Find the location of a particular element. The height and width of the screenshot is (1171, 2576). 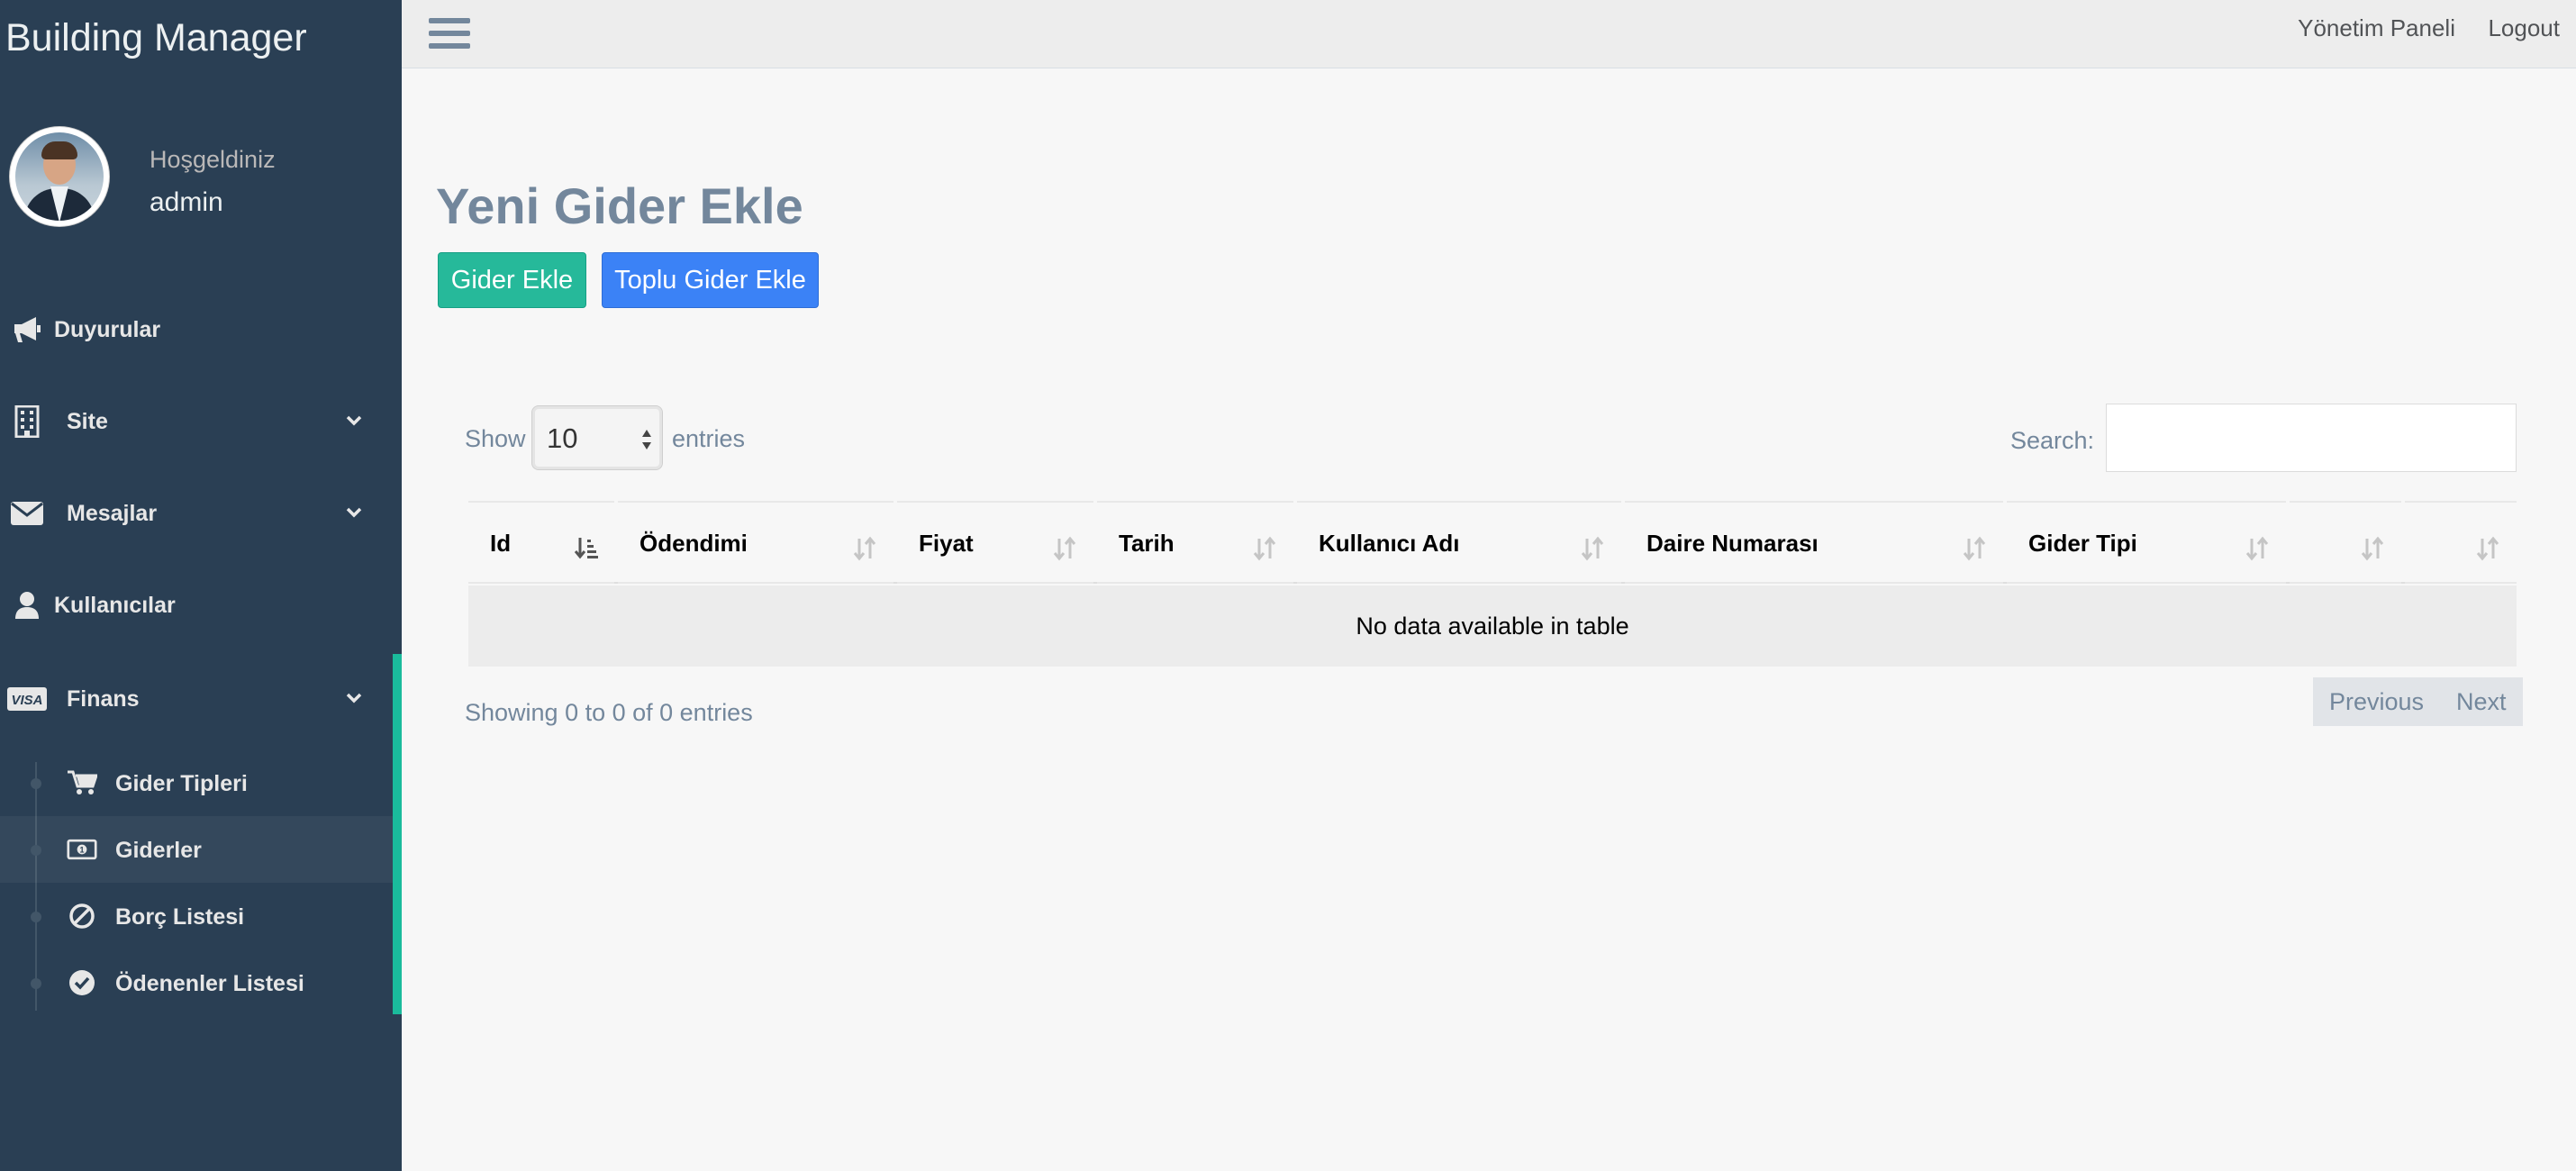

pagination-next-button: Next is located at coordinates (2481, 702).